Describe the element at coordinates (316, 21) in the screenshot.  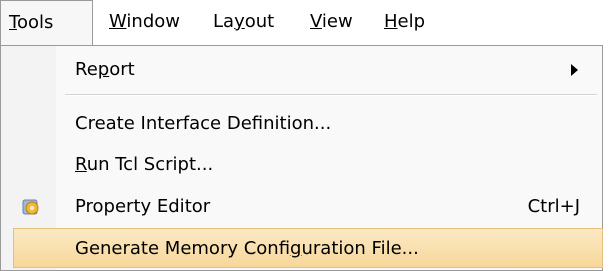
I see `menu-view-mnemonic: V` at that location.